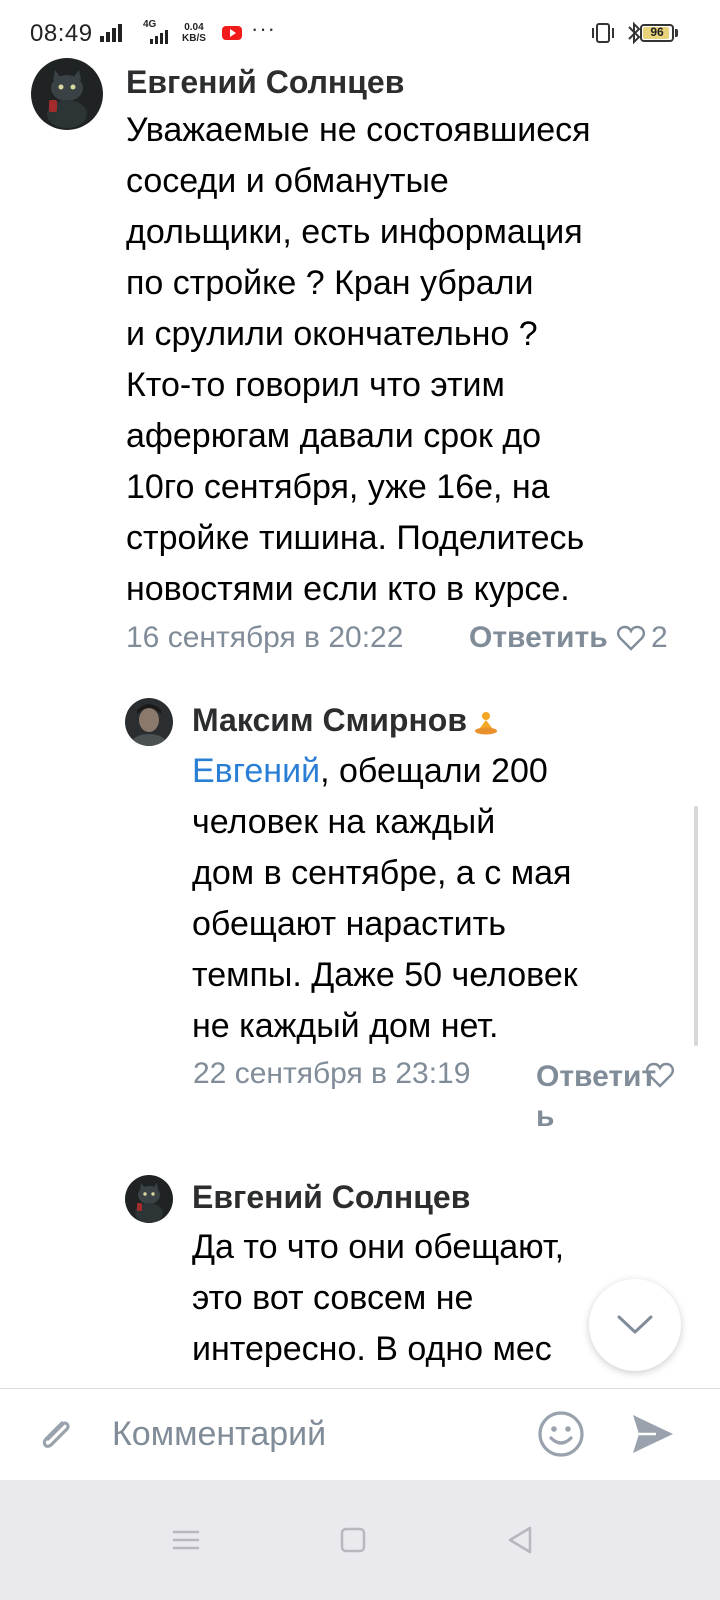  Describe the element at coordinates (353, 1540) in the screenshot. I see `home-icon` at that location.